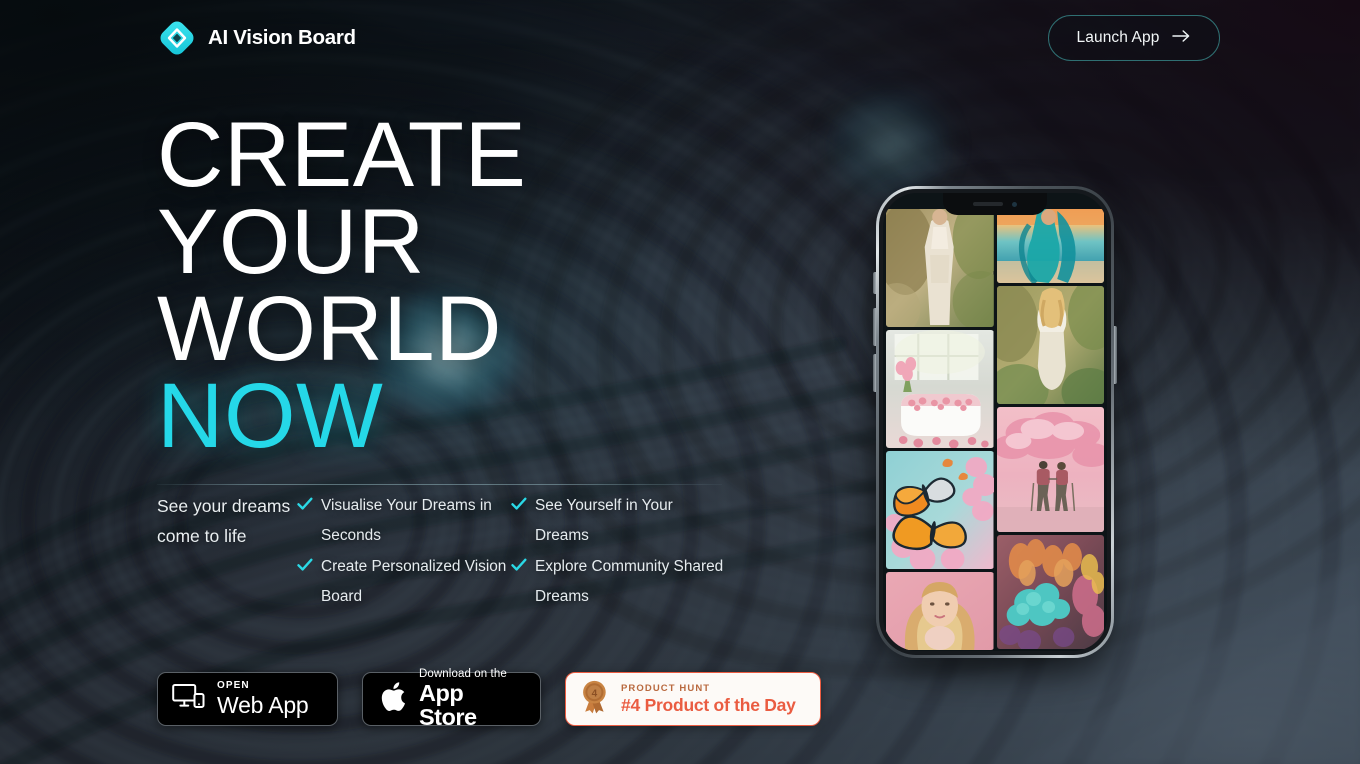 This screenshot has height=764, width=1360. I want to click on product-hunt-text: PRODUCT HUNT #4 Product of the Day, so click(708, 698).